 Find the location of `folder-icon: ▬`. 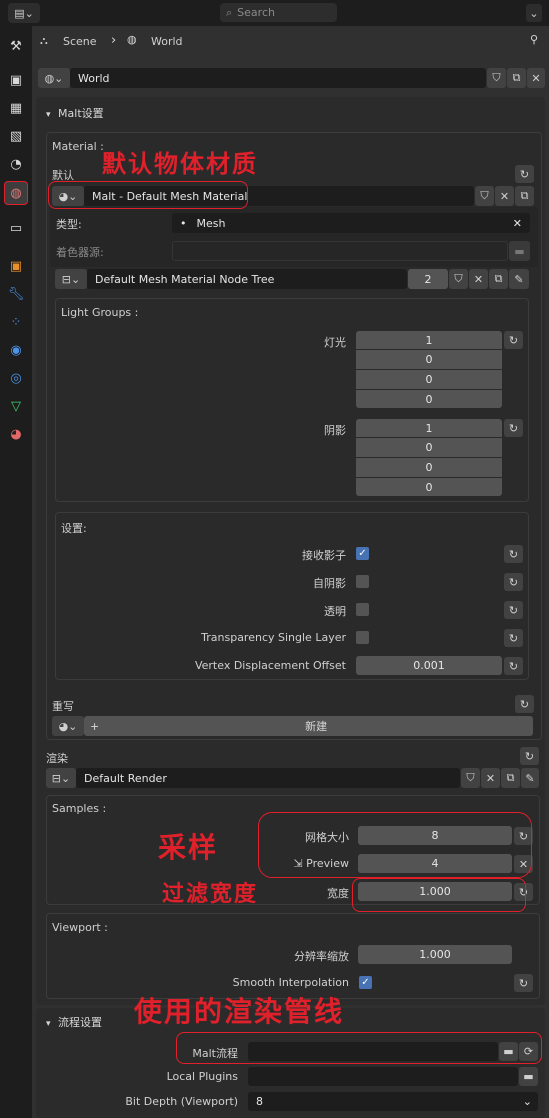

folder-icon: ▬ is located at coordinates (519, 251).